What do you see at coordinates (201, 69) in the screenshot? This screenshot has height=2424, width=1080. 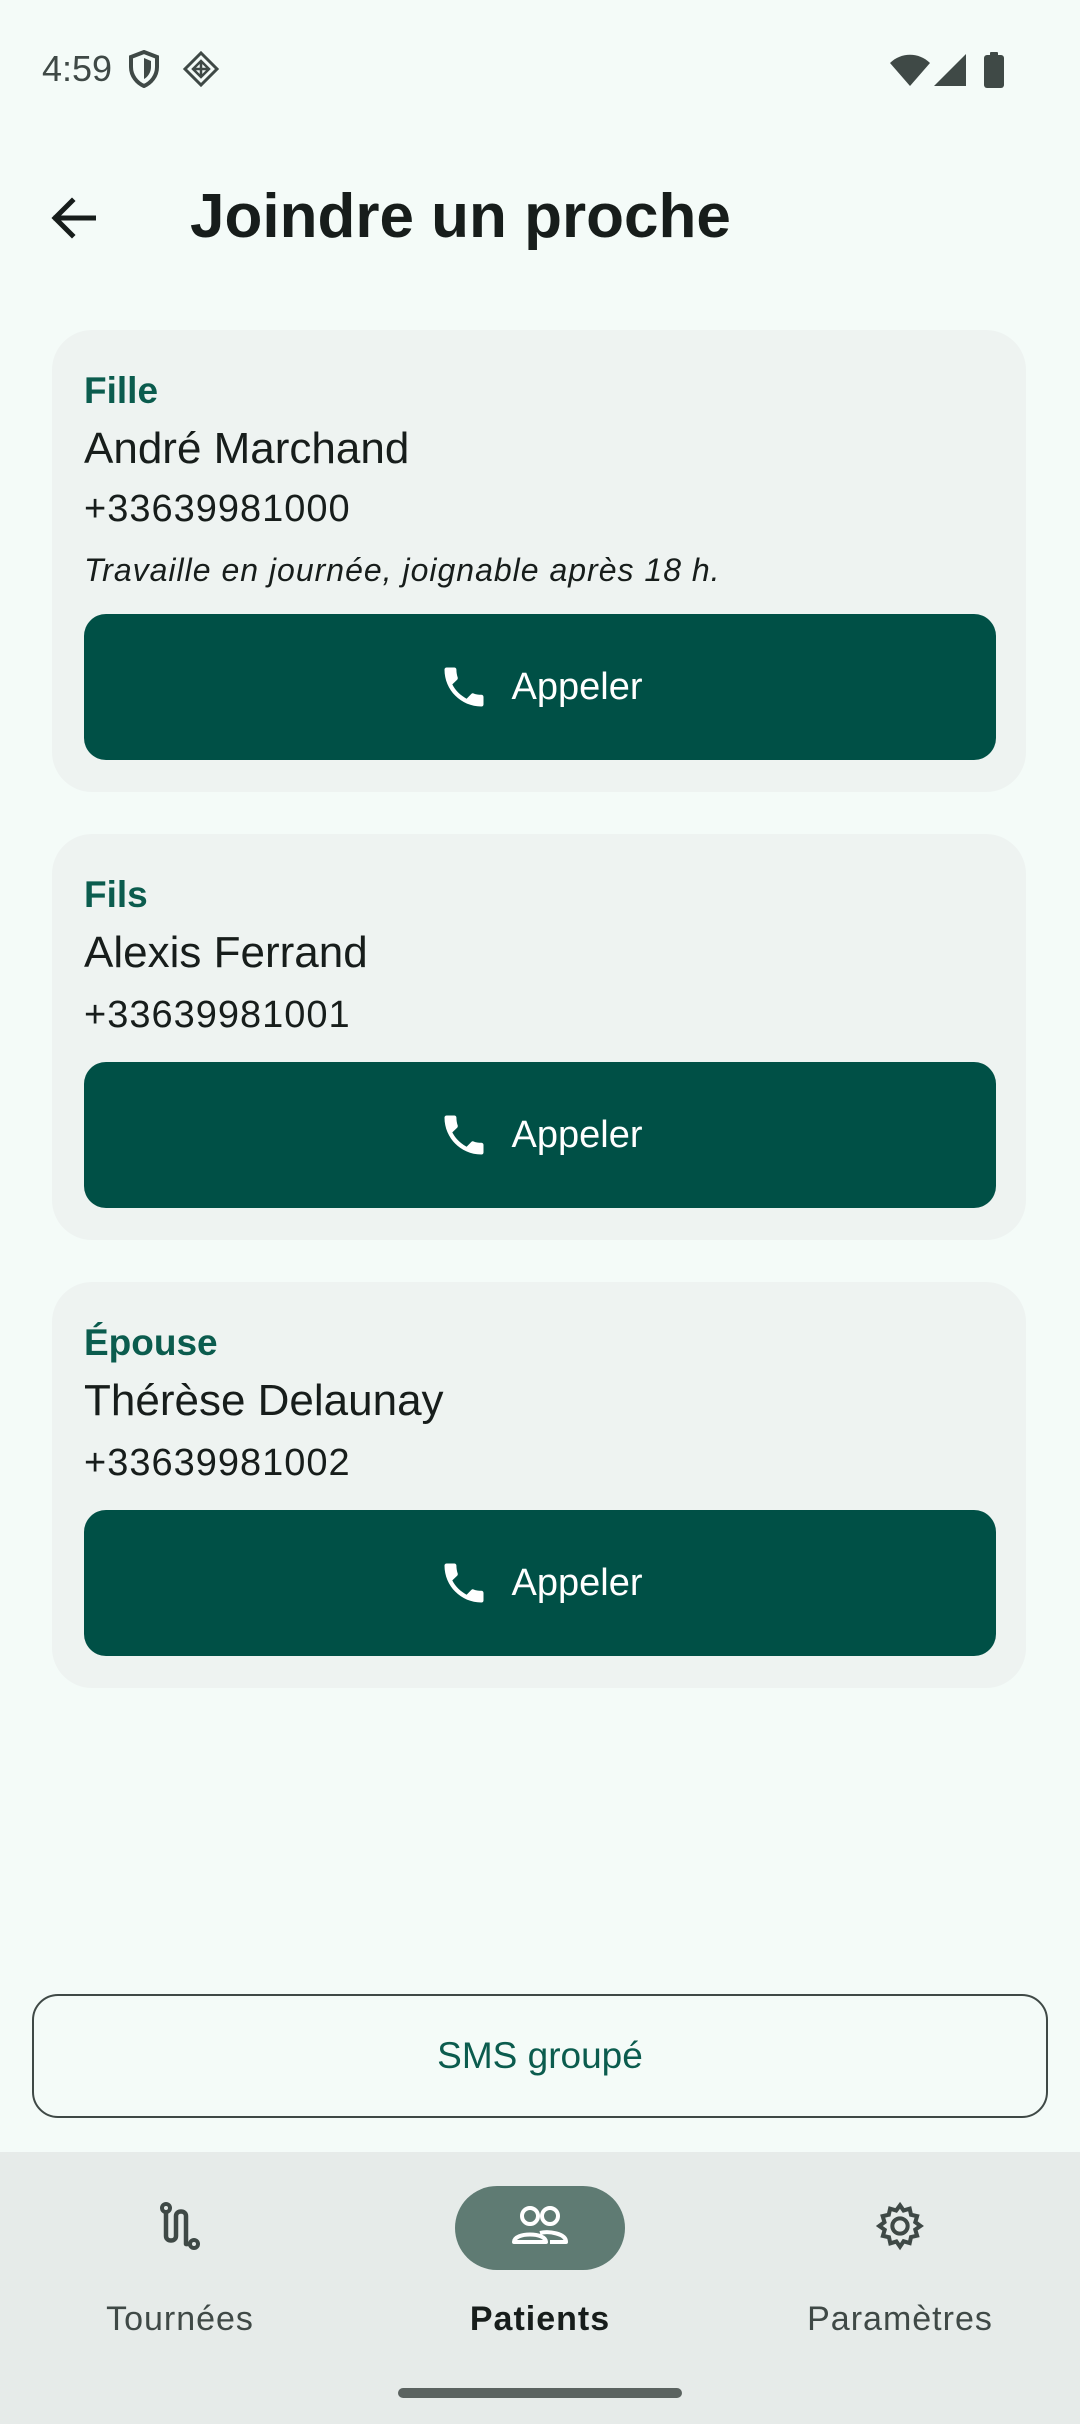 I see `app-notification-icon` at bounding box center [201, 69].